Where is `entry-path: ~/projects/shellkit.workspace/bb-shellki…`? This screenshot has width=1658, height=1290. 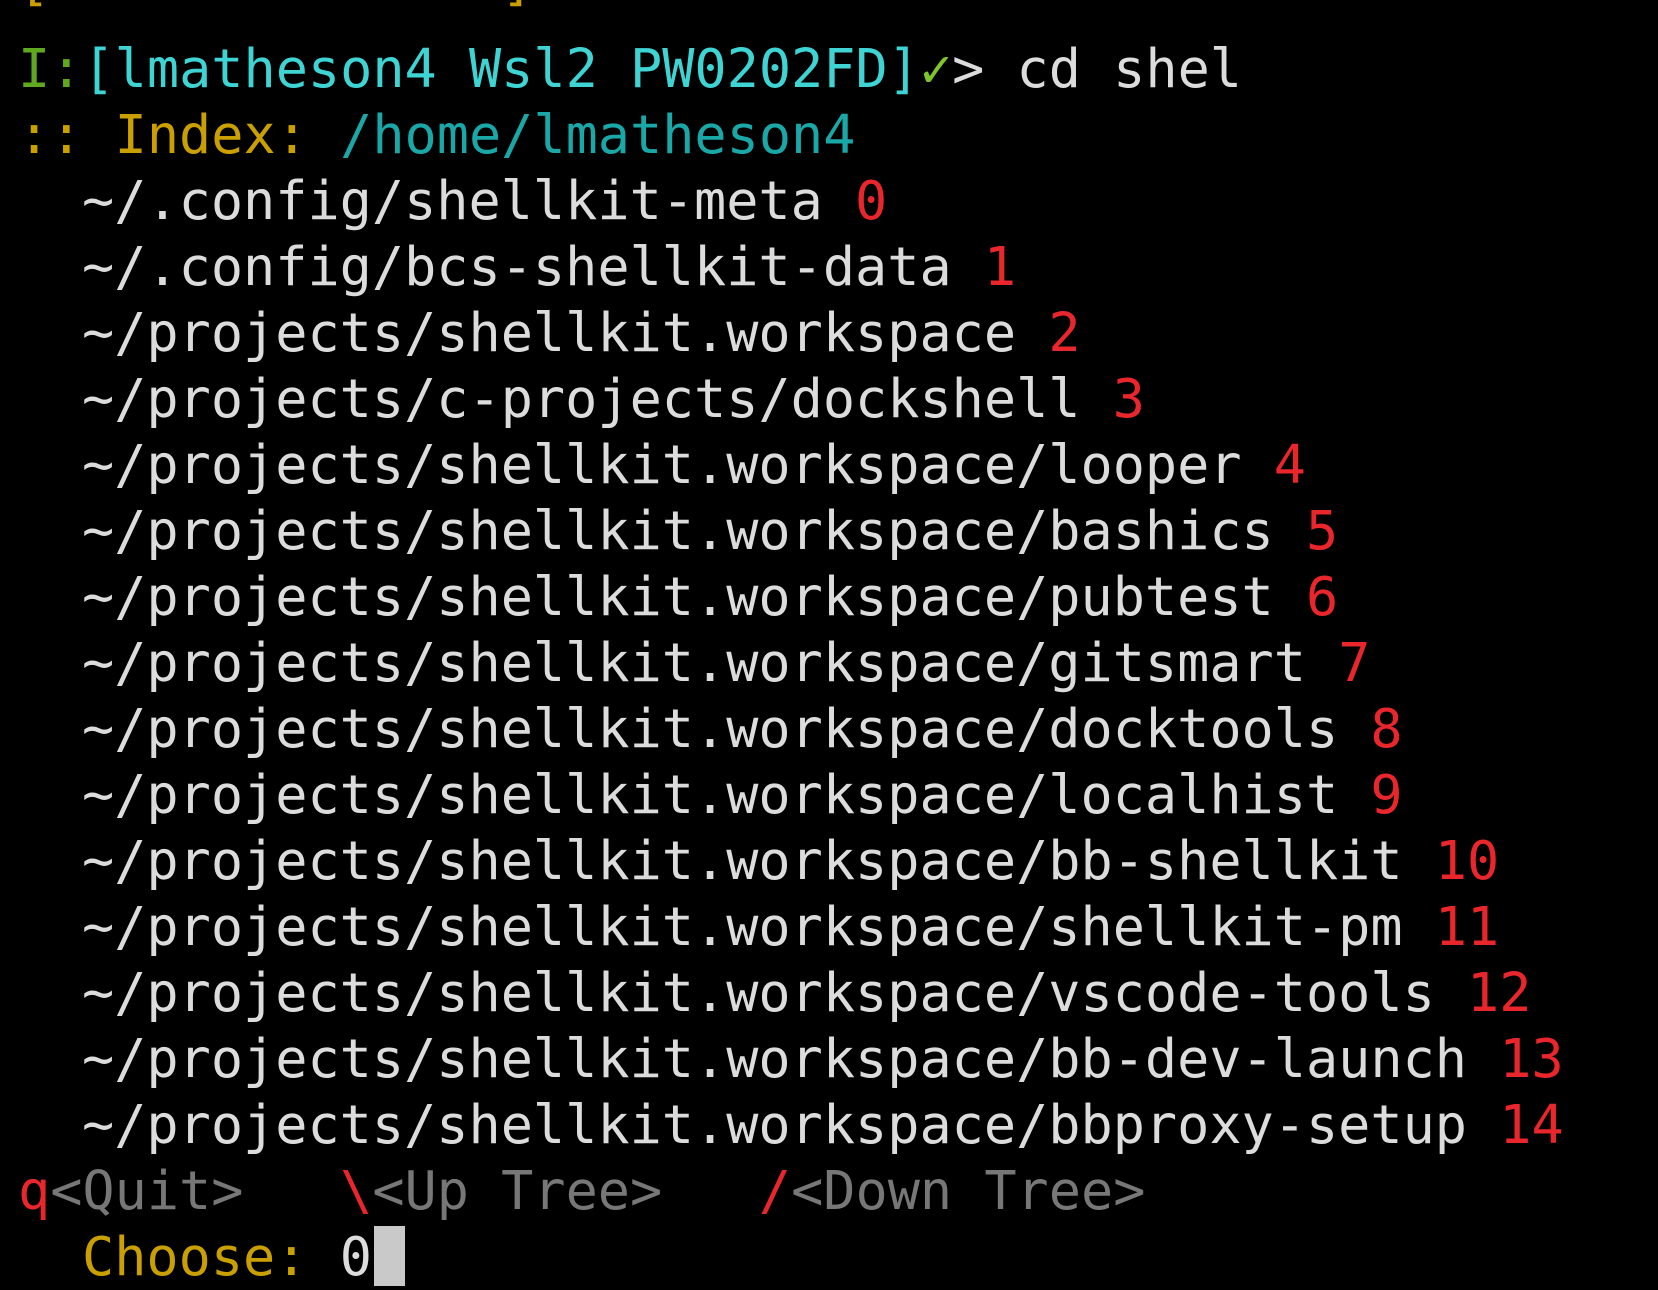 entry-path: ~/projects/shellkit.workspace/bb-shellki… is located at coordinates (742, 860).